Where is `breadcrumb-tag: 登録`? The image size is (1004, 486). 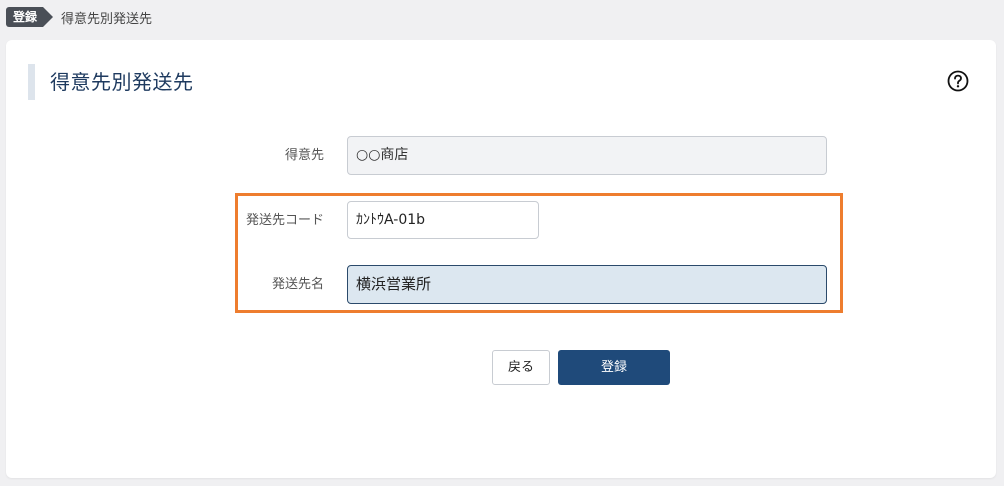
breadcrumb-tag: 登録 is located at coordinates (30, 17).